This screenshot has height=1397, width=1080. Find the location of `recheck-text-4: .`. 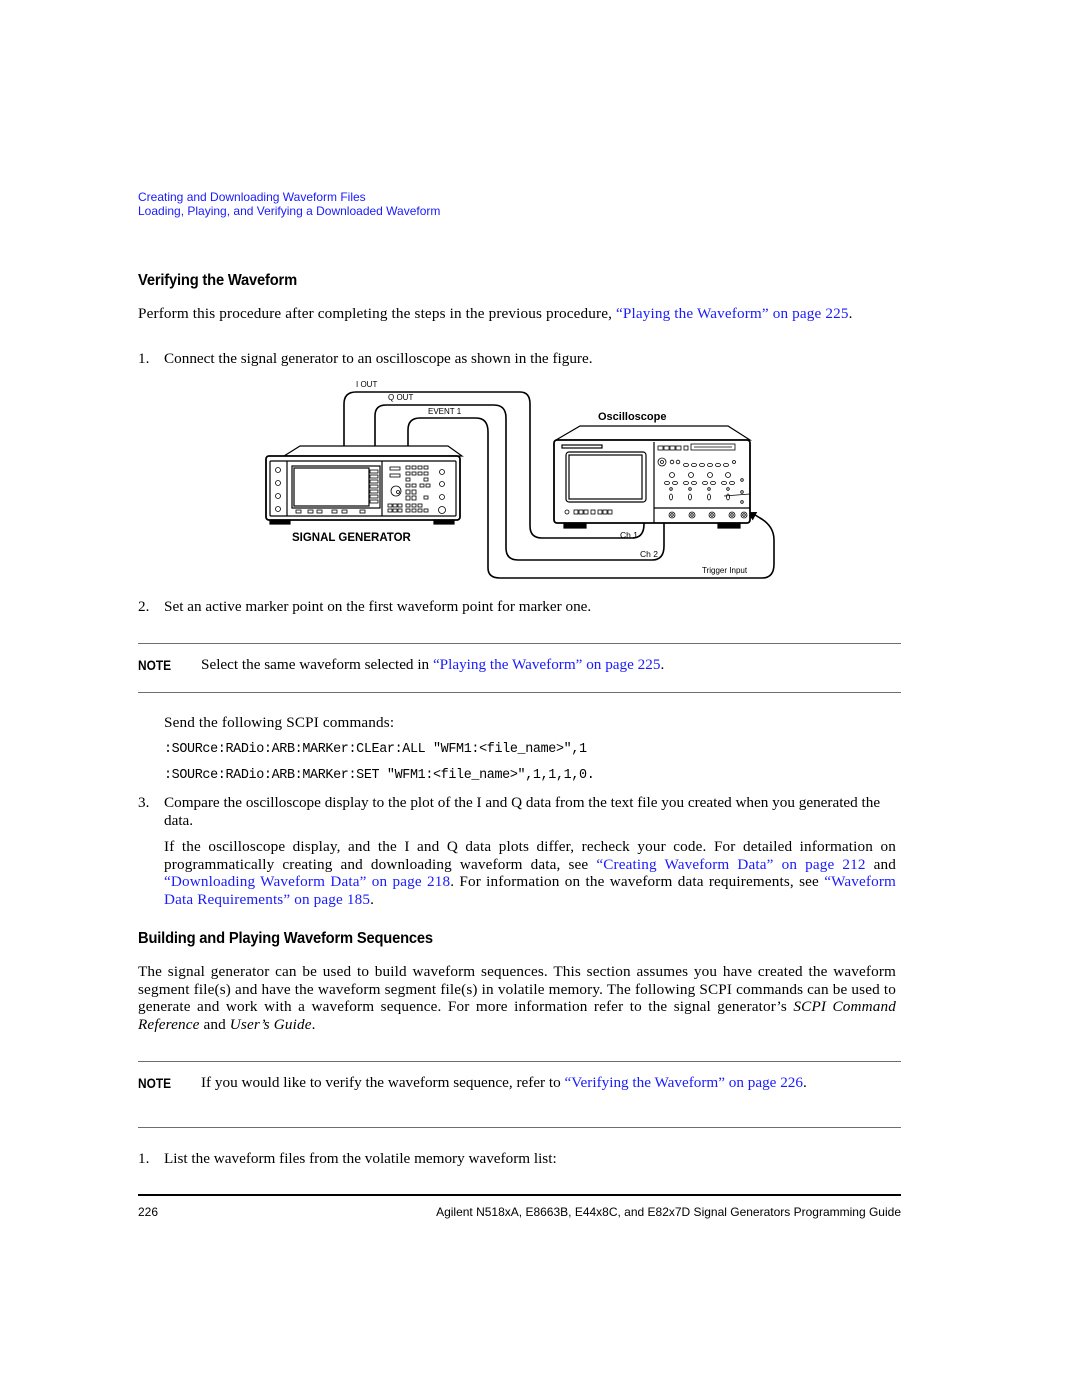

recheck-text-4: . is located at coordinates (372, 900).